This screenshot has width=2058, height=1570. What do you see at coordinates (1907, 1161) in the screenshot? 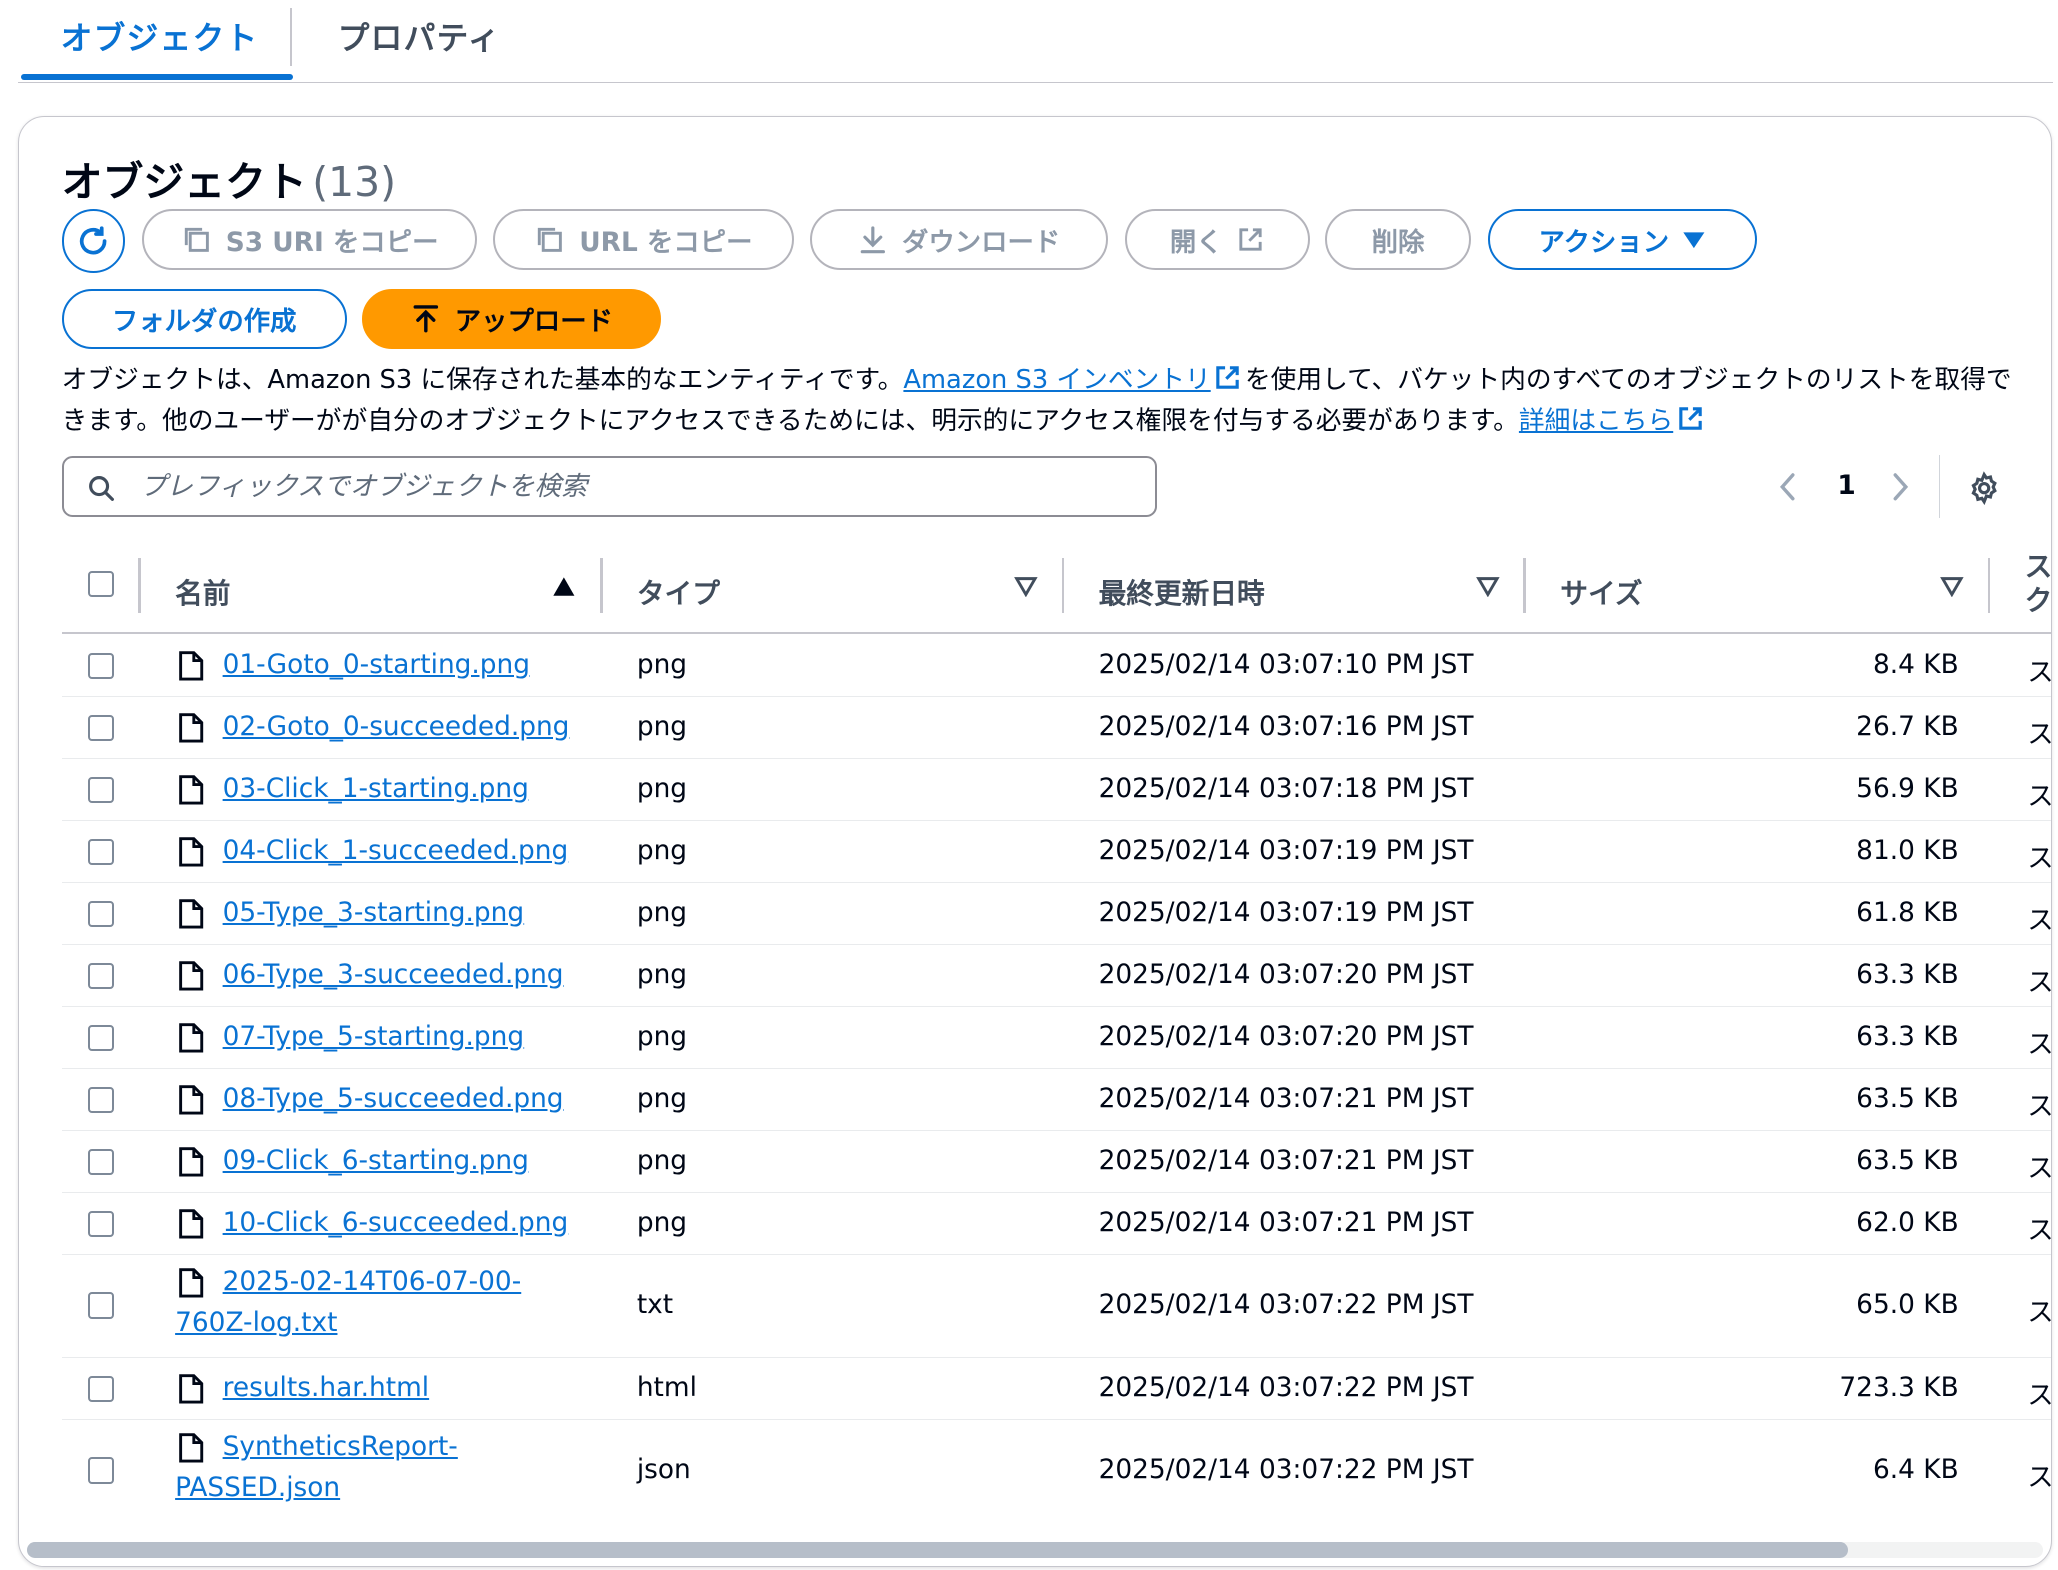
I see `object-size: 63.5 KB` at bounding box center [1907, 1161].